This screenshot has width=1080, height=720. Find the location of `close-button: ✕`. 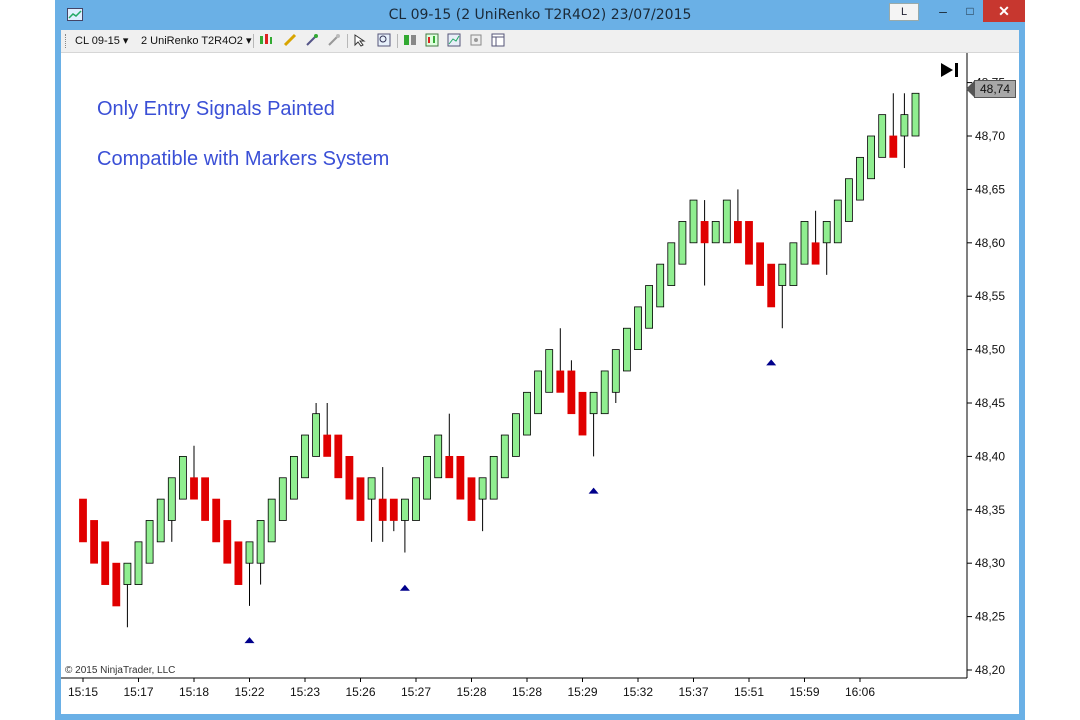

close-button: ✕ is located at coordinates (1004, 11).